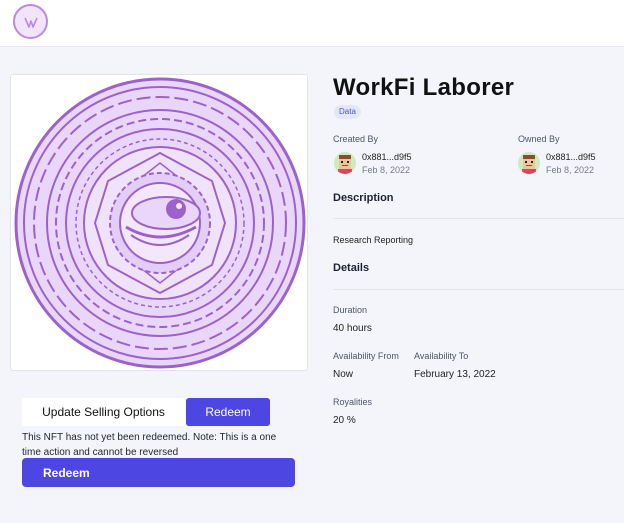 The height and width of the screenshot is (523, 624). Describe the element at coordinates (387, 157) in the screenshot. I see `creator-address: 0x881...d9f5` at that location.